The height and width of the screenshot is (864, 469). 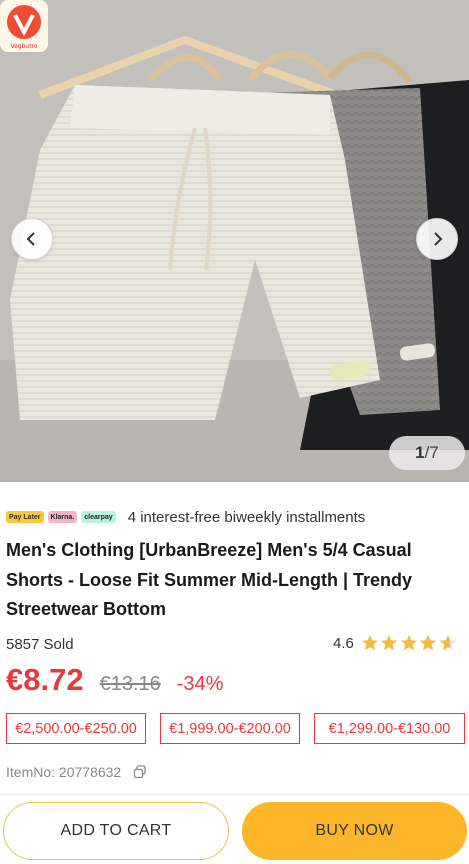 I want to click on copy-icon, so click(x=140, y=772).